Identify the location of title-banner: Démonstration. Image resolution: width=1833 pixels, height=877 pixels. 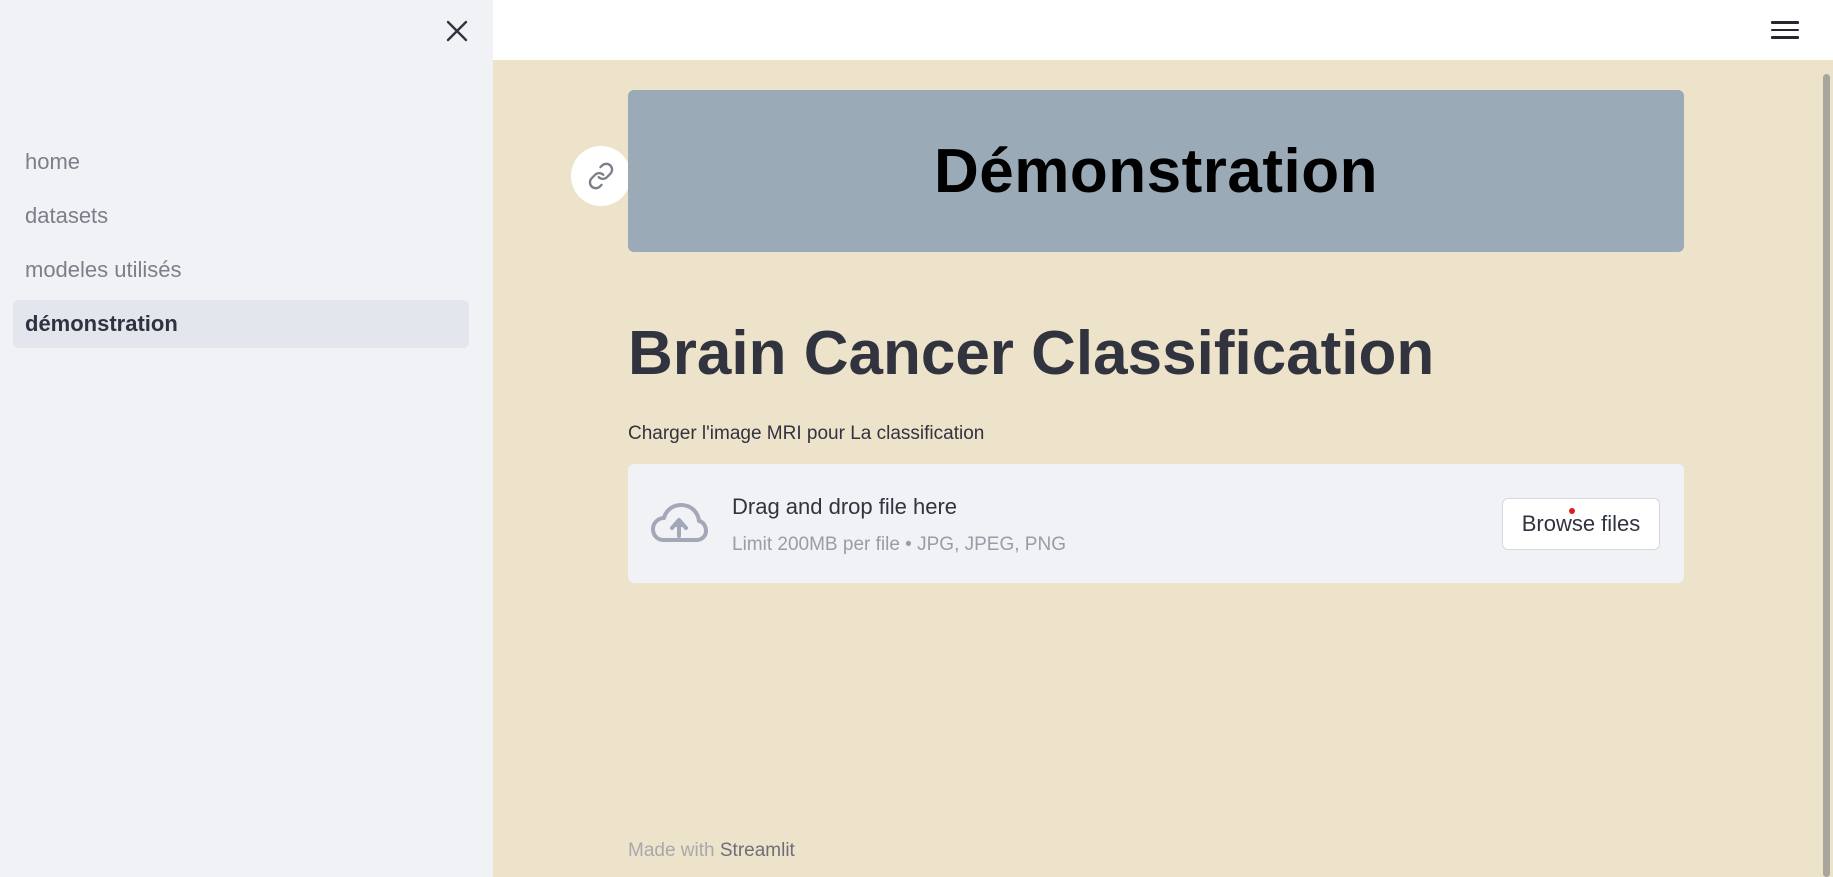
(1156, 171).